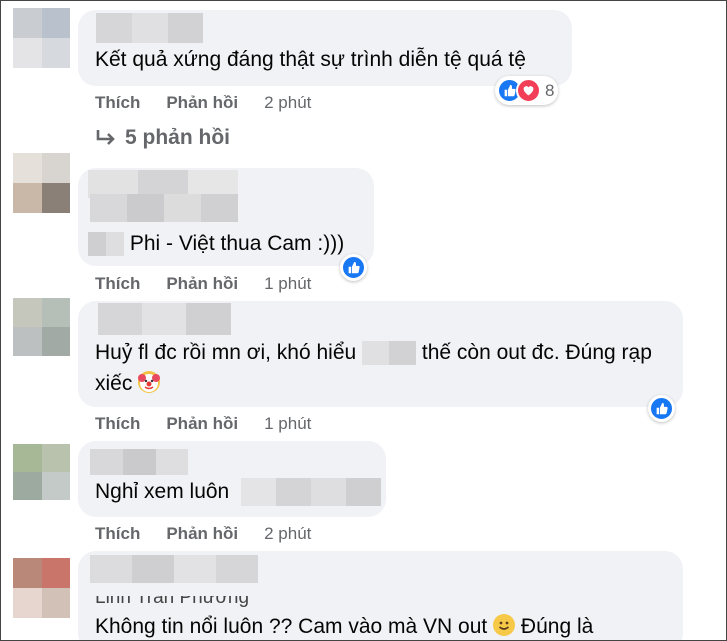  Describe the element at coordinates (149, 382) in the screenshot. I see `clown-emoji` at that location.